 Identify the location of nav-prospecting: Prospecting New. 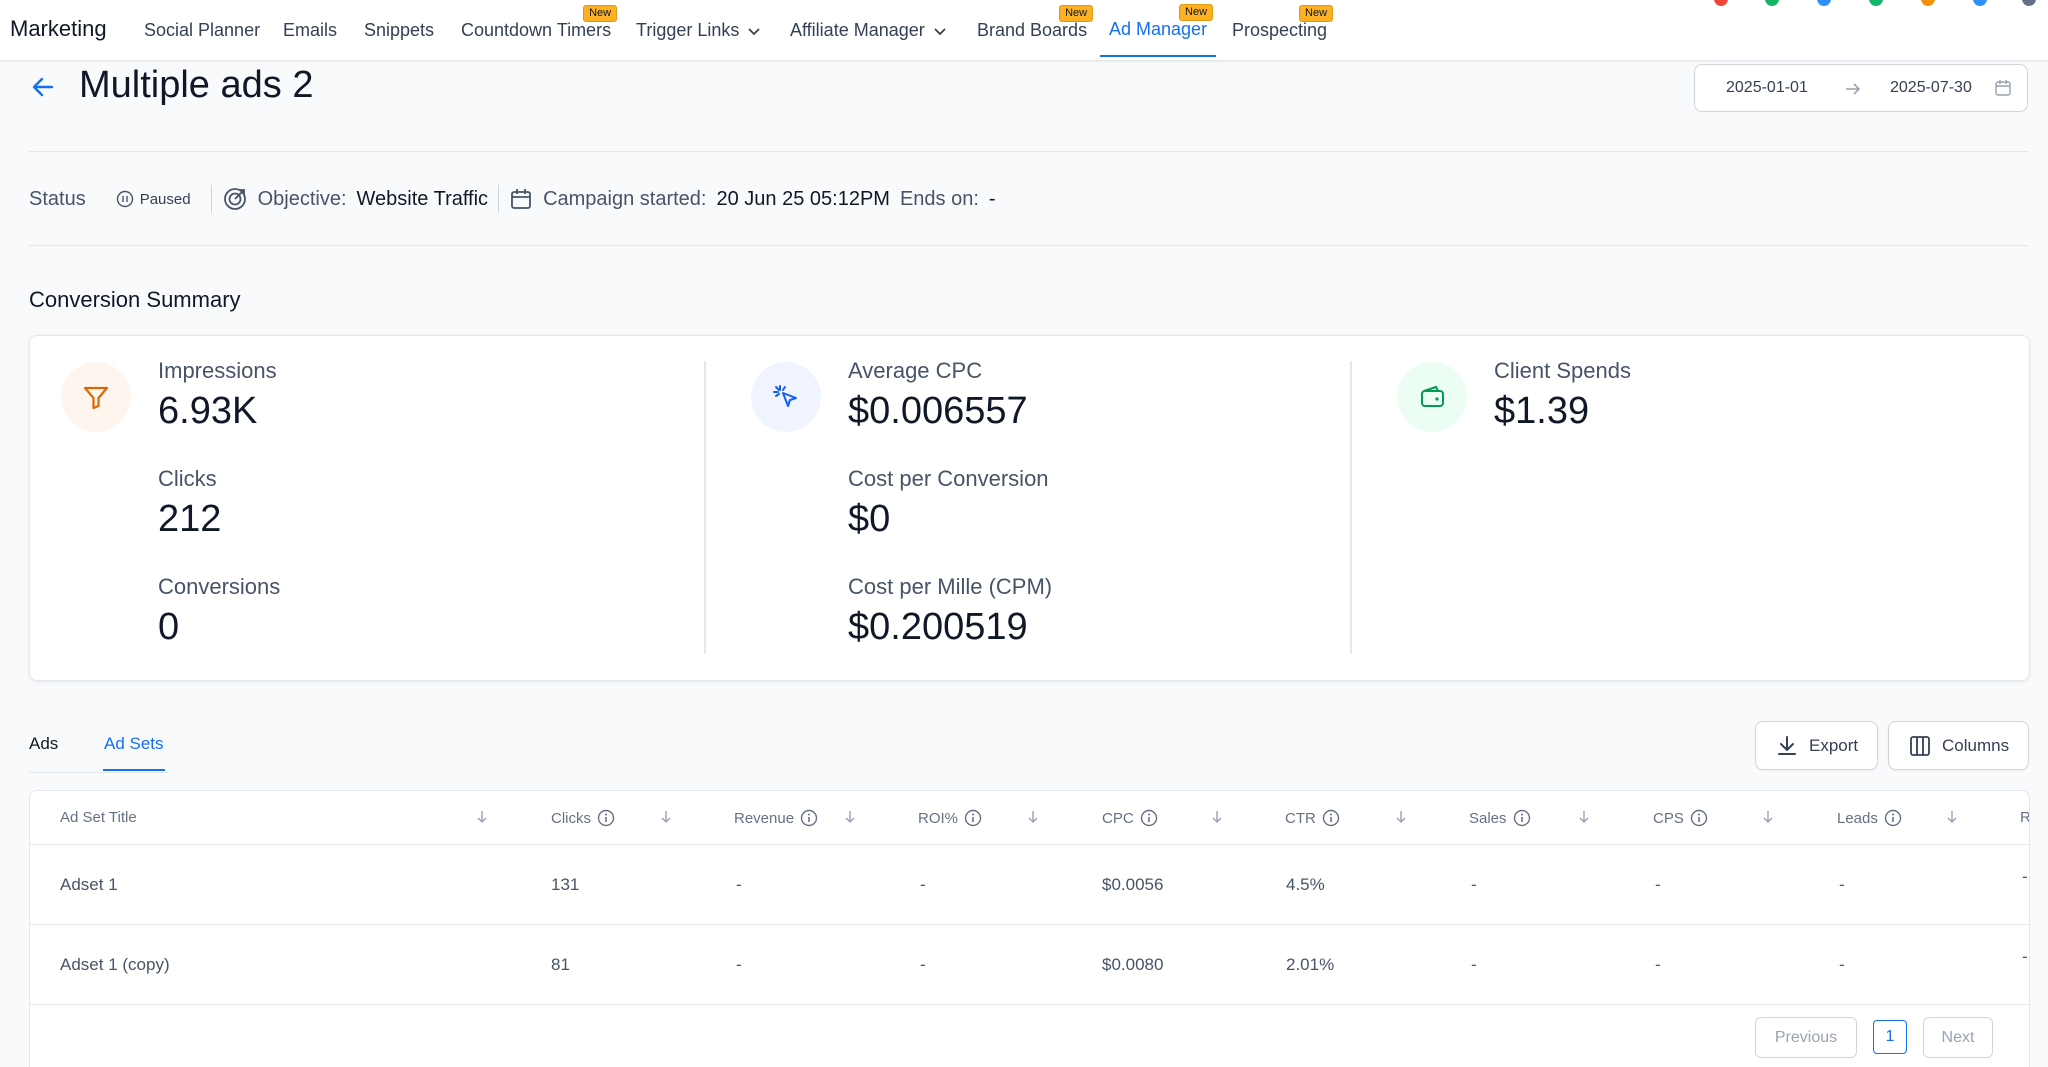
(1283, 23).